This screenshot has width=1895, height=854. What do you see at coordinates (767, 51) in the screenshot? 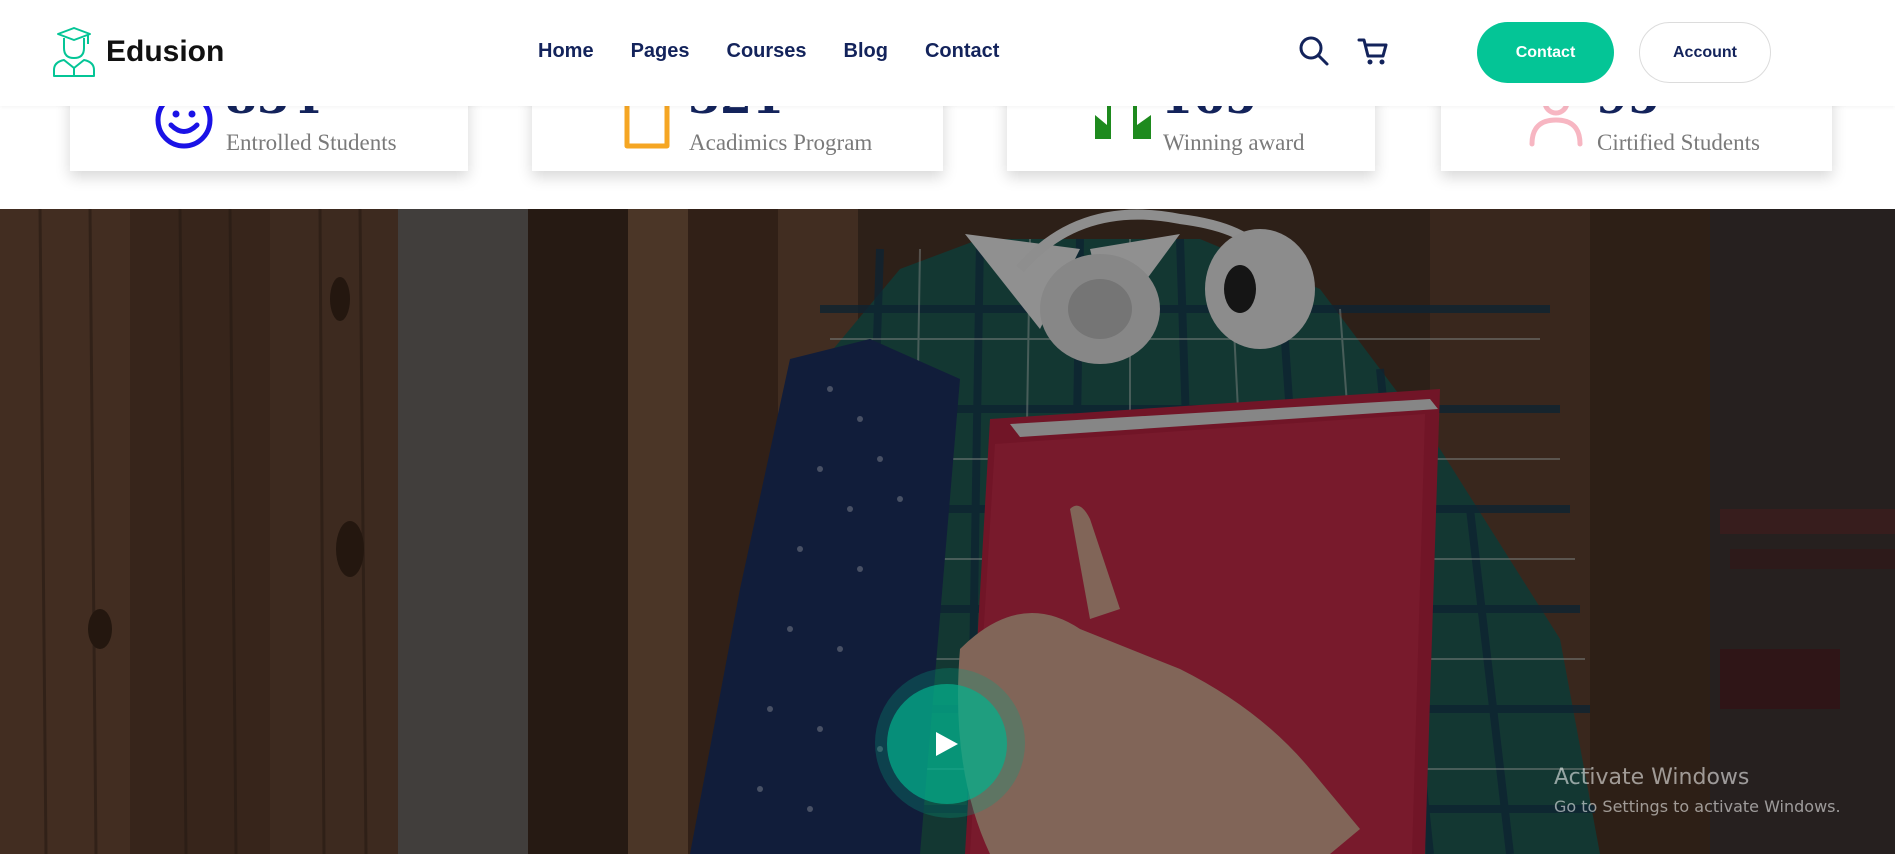
I see `nav-courses: Courses` at bounding box center [767, 51].